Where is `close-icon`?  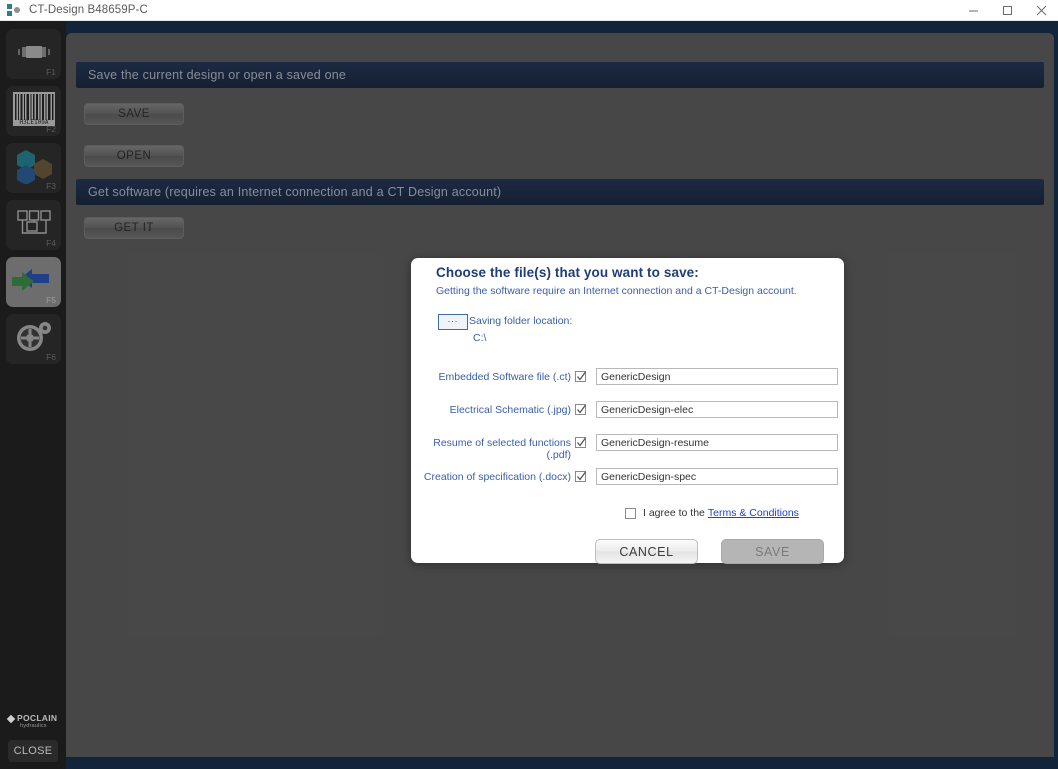
close-icon is located at coordinates (1041, 10).